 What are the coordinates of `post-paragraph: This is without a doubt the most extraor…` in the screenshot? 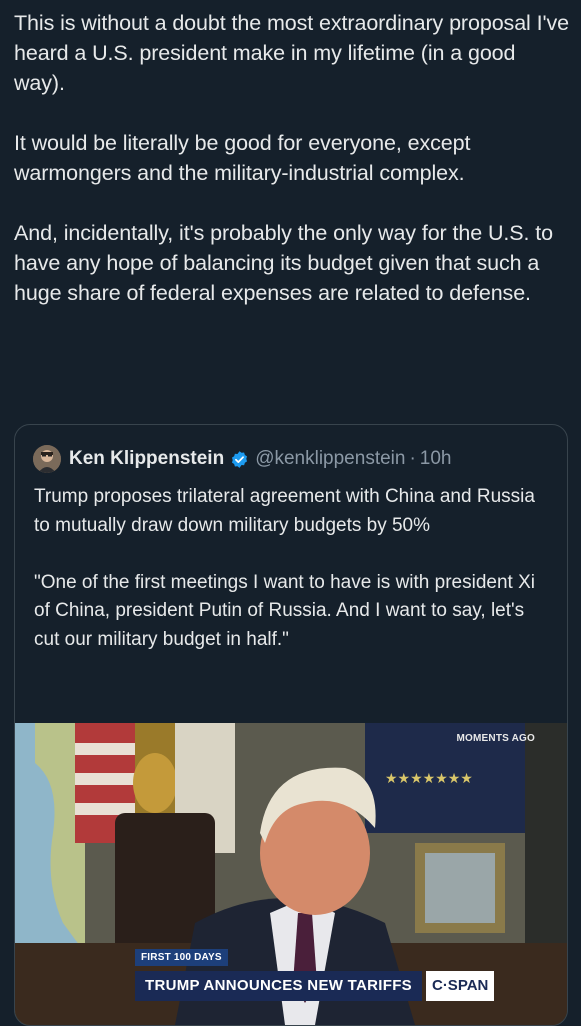 It's located at (291, 53).